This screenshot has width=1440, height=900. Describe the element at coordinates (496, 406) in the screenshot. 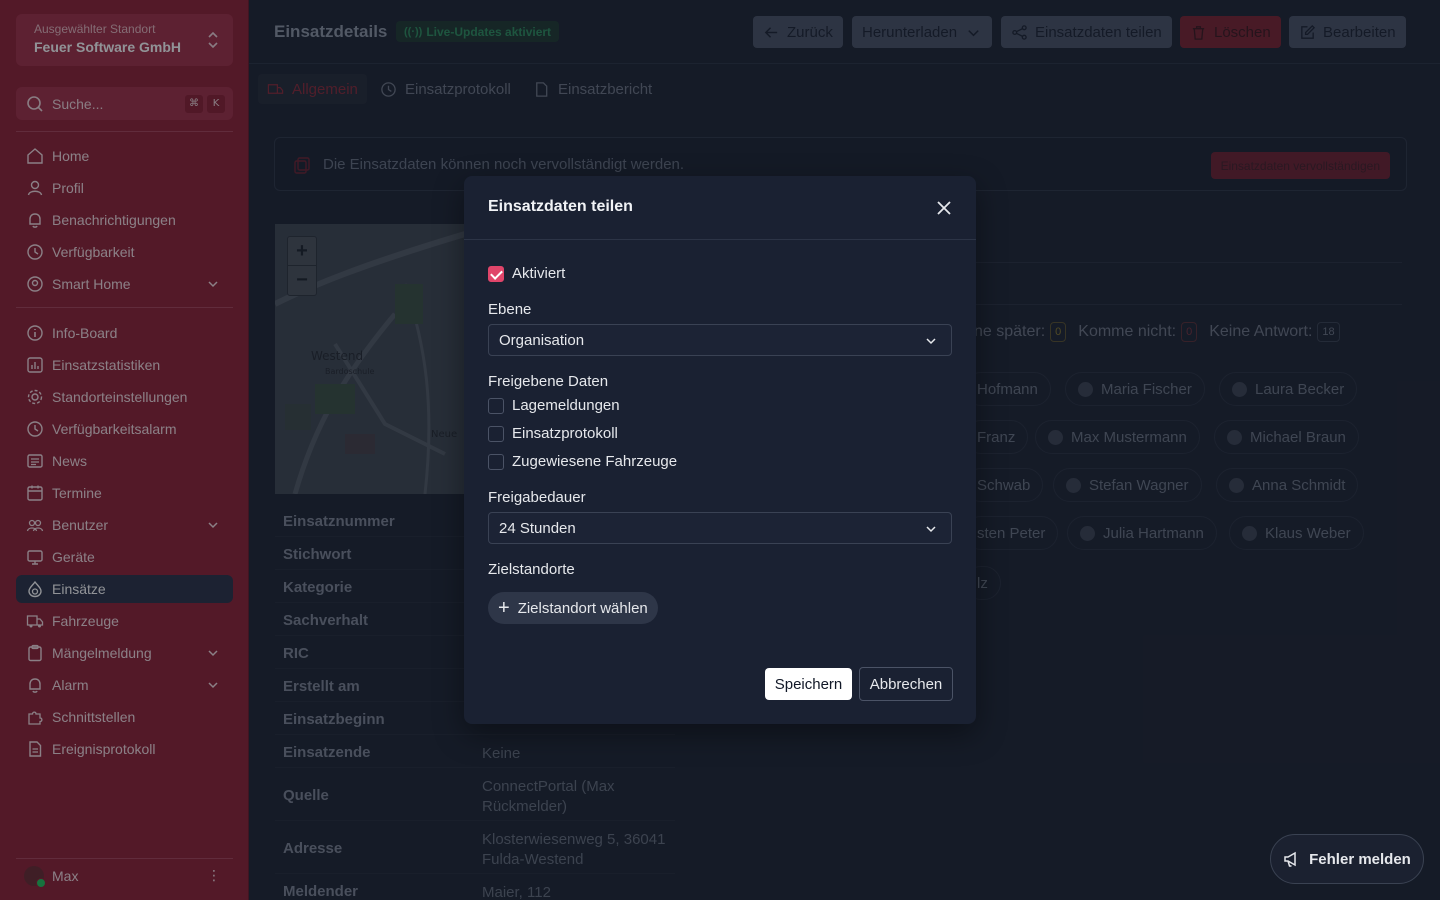

I see `lagemeldungen-checkbox` at that location.